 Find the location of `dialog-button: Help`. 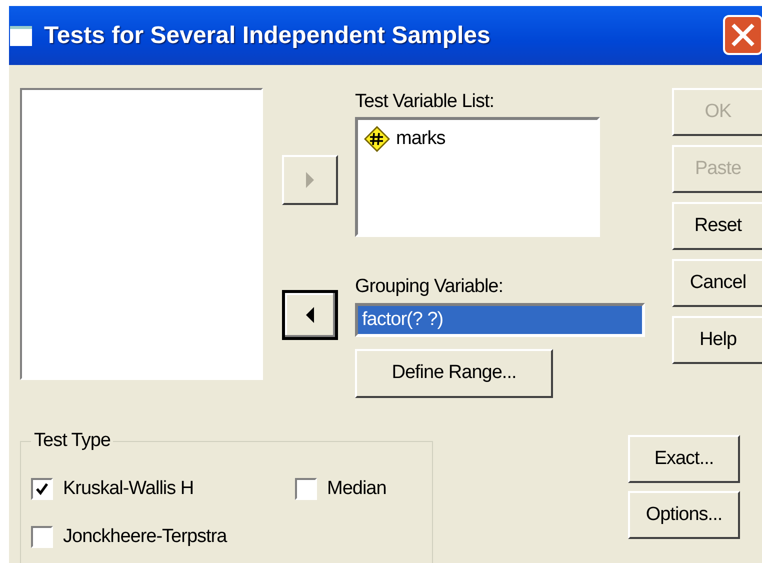

dialog-button: Help is located at coordinates (717, 340).